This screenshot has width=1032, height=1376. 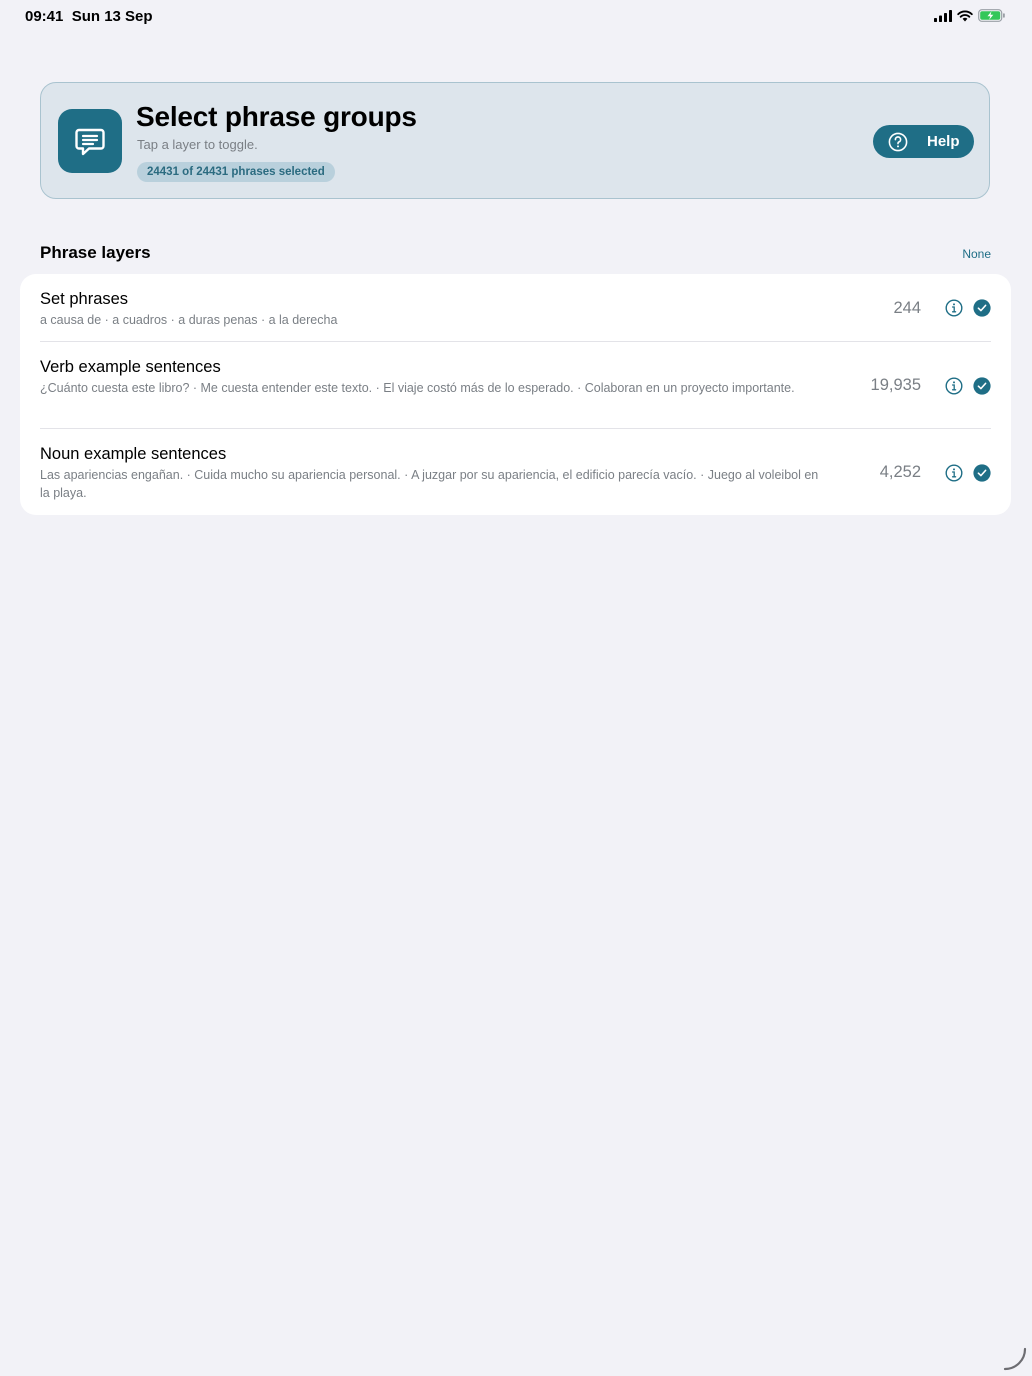 What do you see at coordinates (976, 254) in the screenshot?
I see `select-none-button: None` at bounding box center [976, 254].